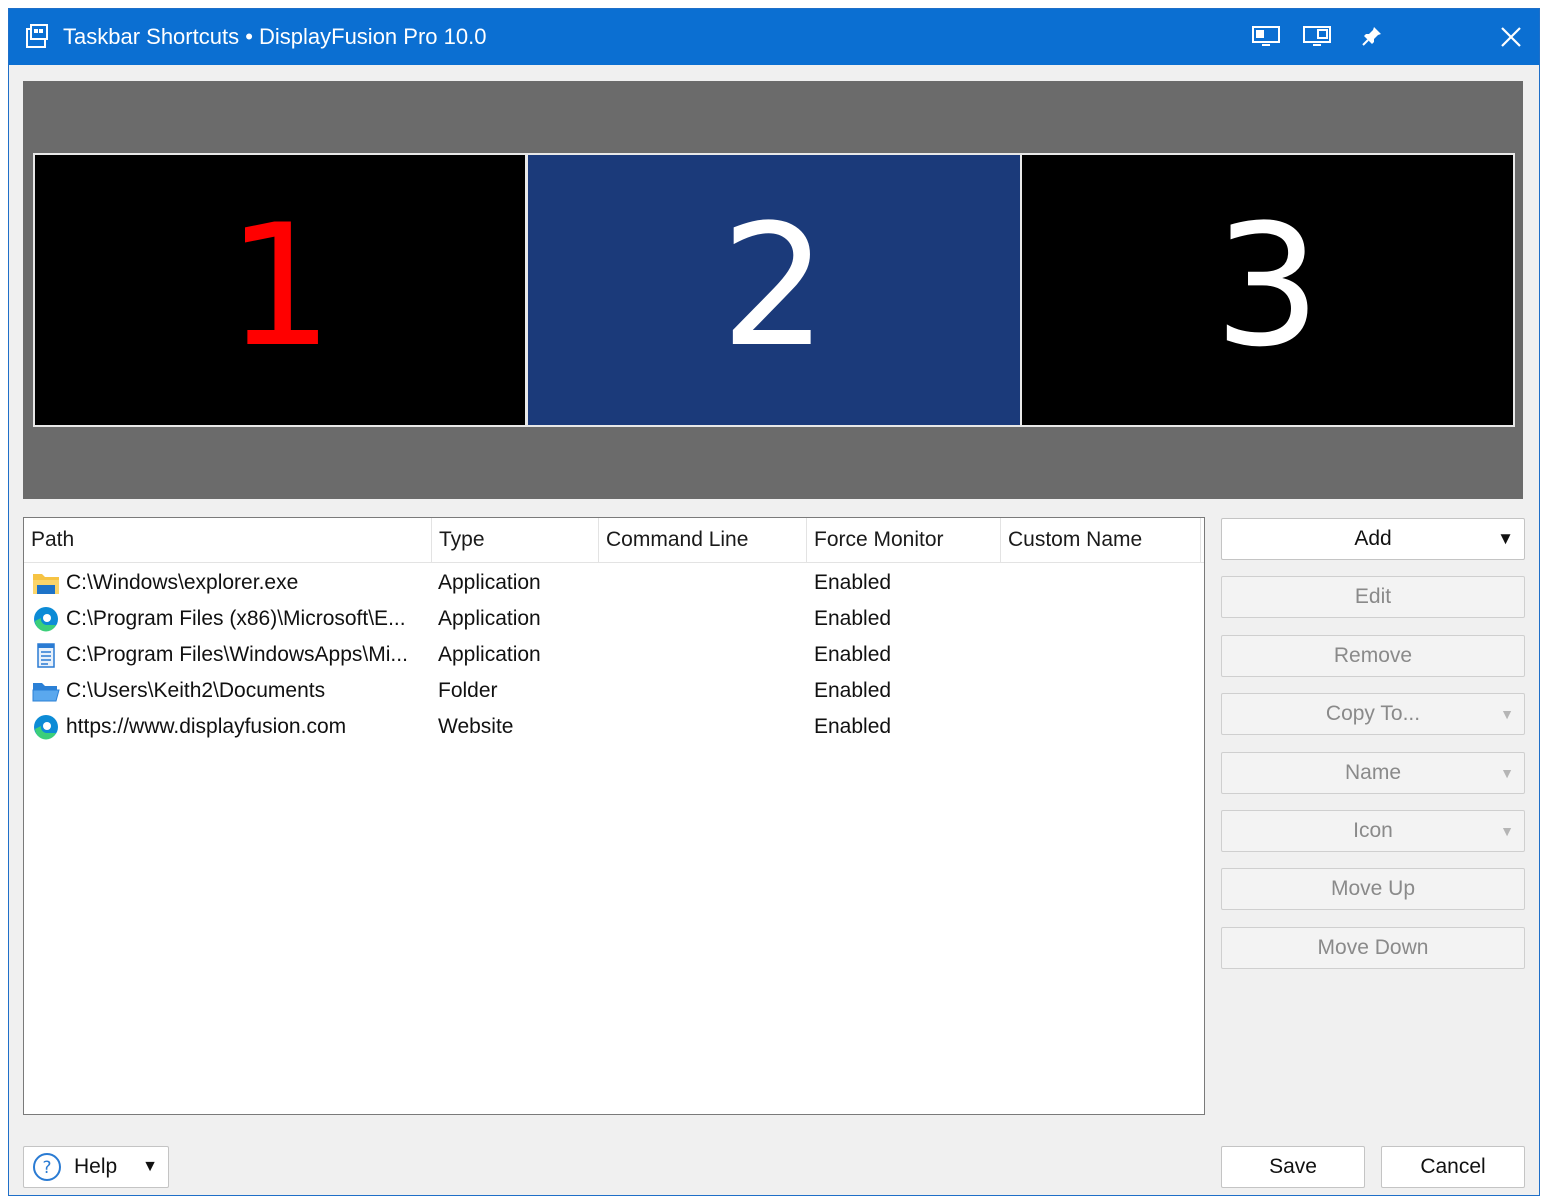 This screenshot has width=1542, height=1196. Describe the element at coordinates (1267, 286) in the screenshot. I see `monitor-3-number: 3` at that location.